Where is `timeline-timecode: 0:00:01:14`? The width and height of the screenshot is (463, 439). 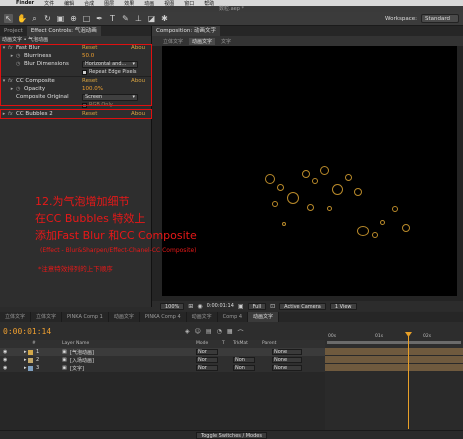 timeline-timecode: 0:00:01:14 is located at coordinates (27, 331).